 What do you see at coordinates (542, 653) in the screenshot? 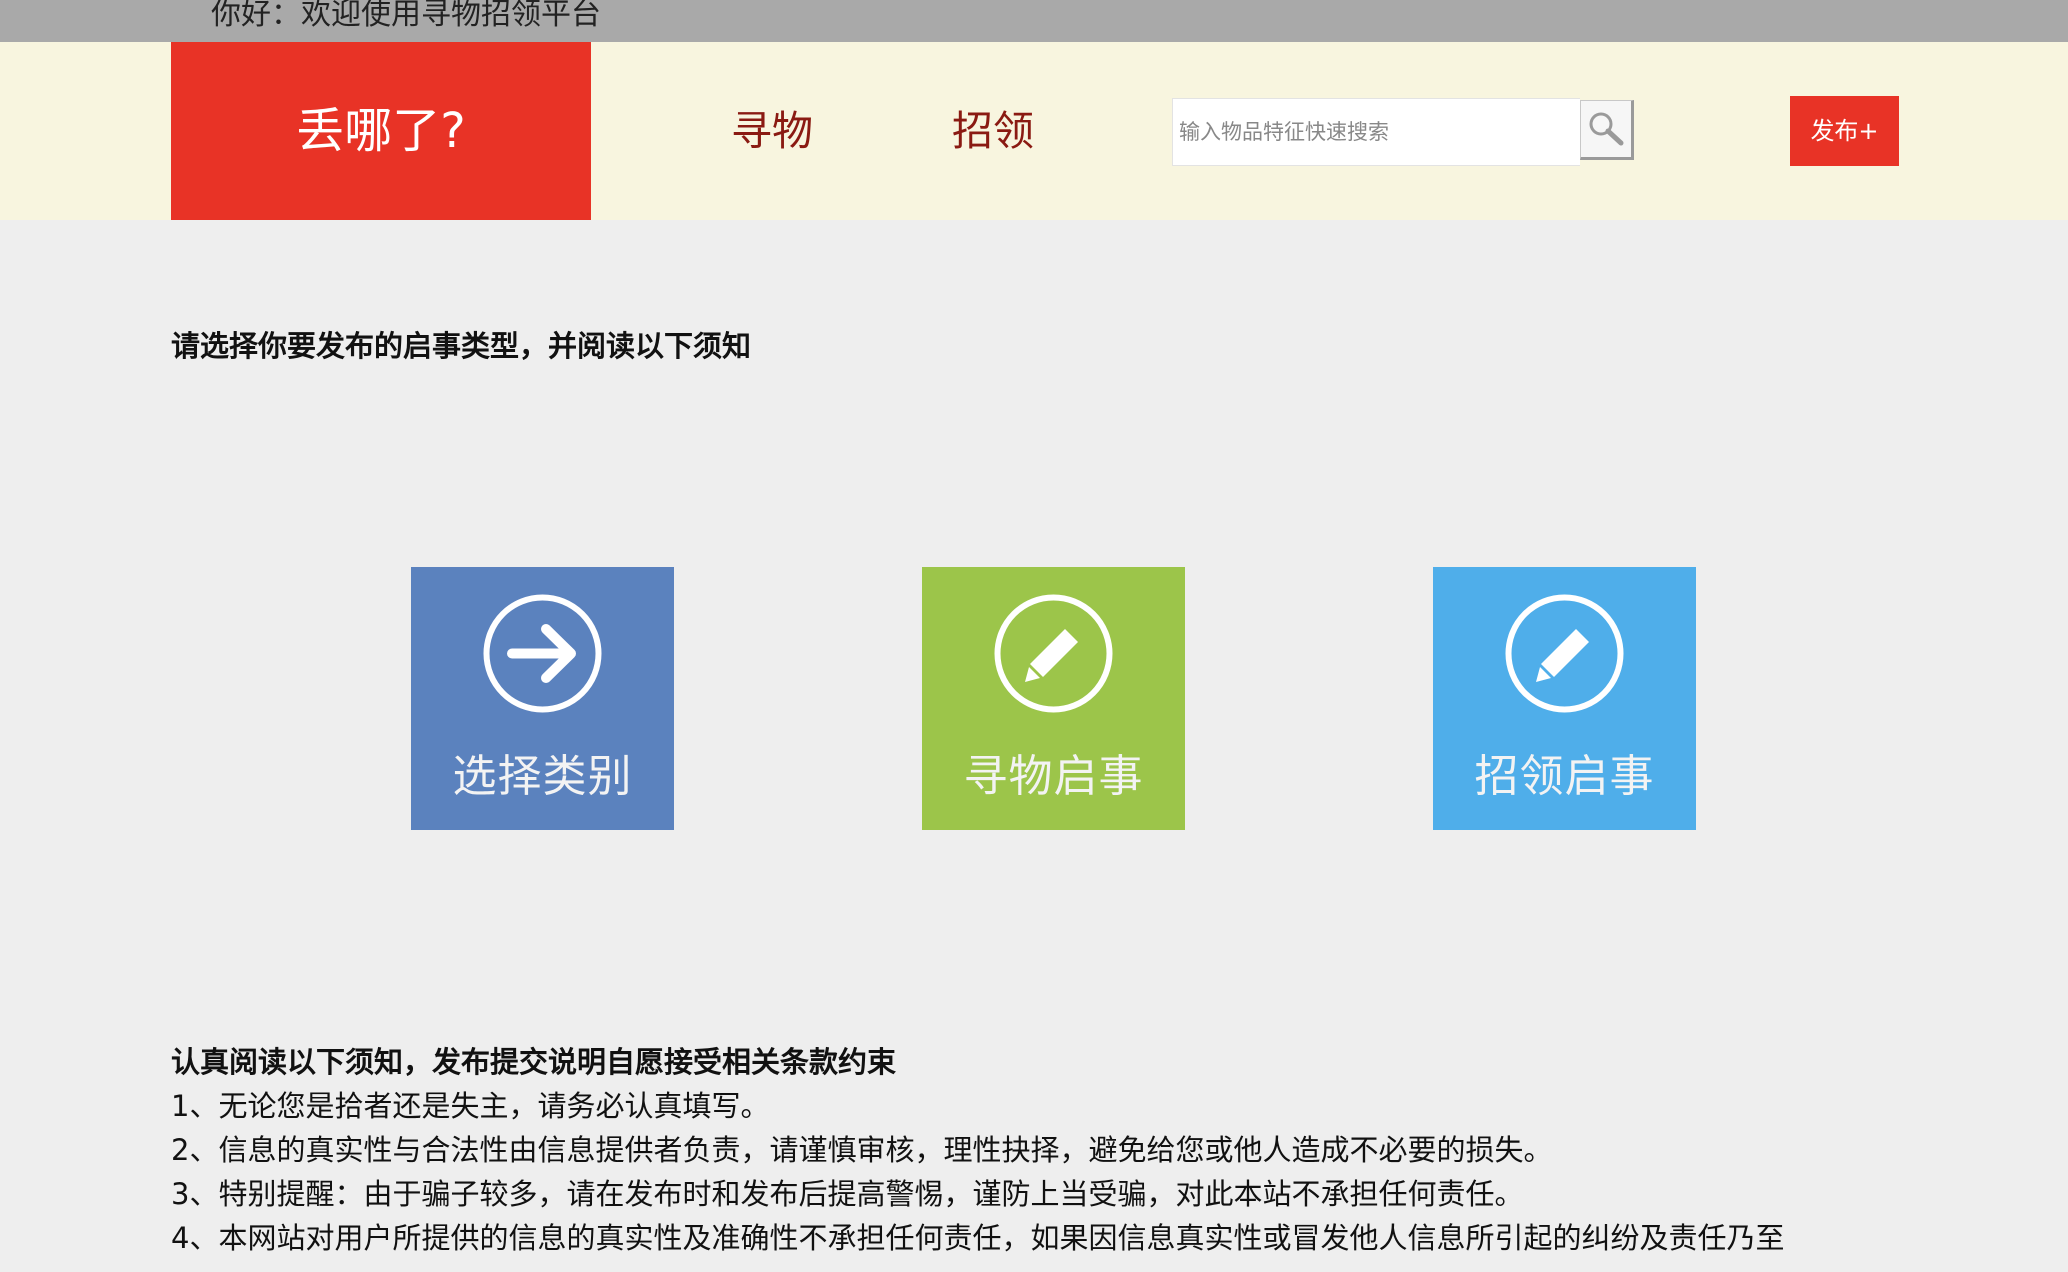
I see `arrow-right-icon` at bounding box center [542, 653].